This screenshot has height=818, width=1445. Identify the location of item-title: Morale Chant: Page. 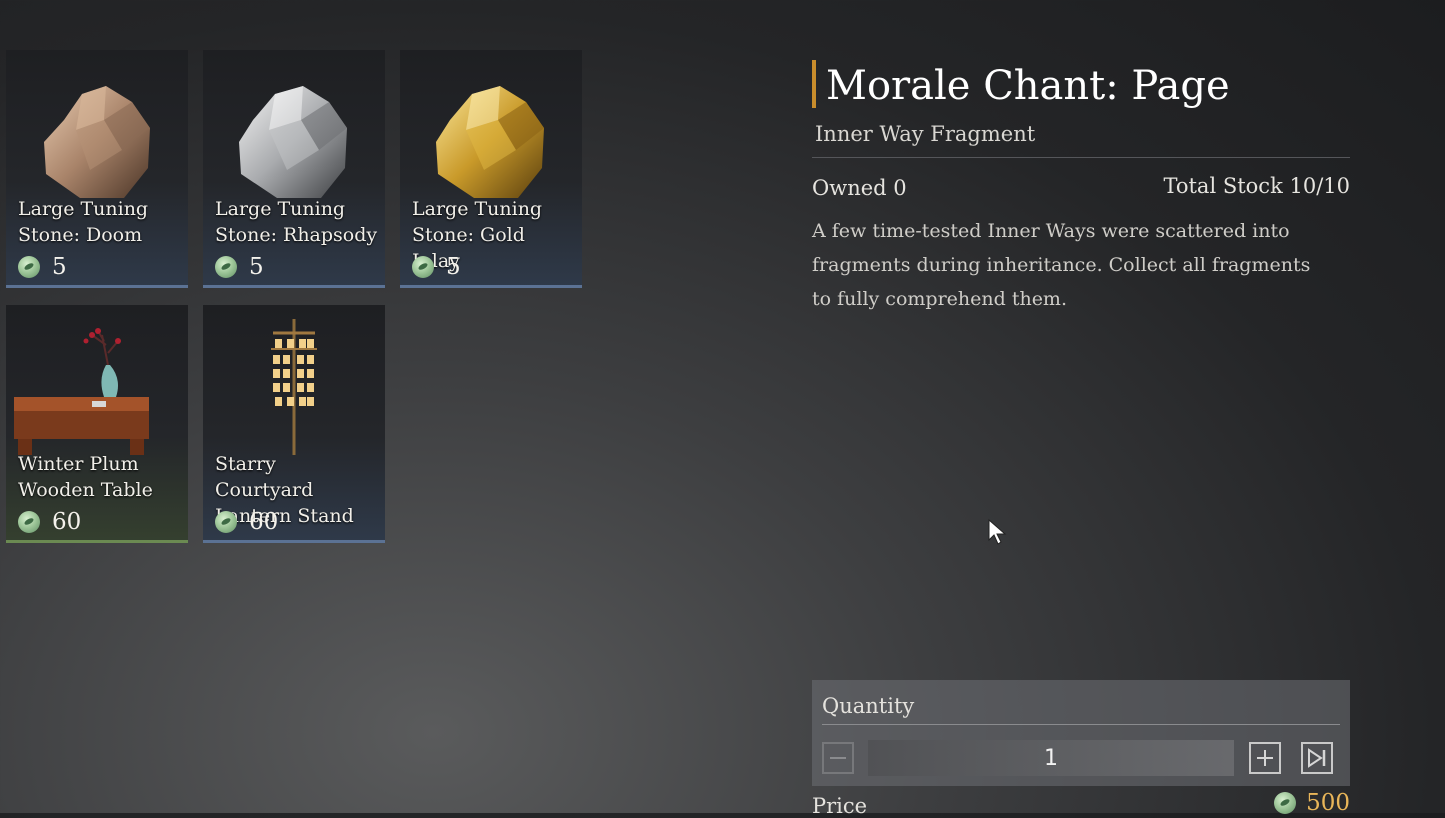
(1028, 86).